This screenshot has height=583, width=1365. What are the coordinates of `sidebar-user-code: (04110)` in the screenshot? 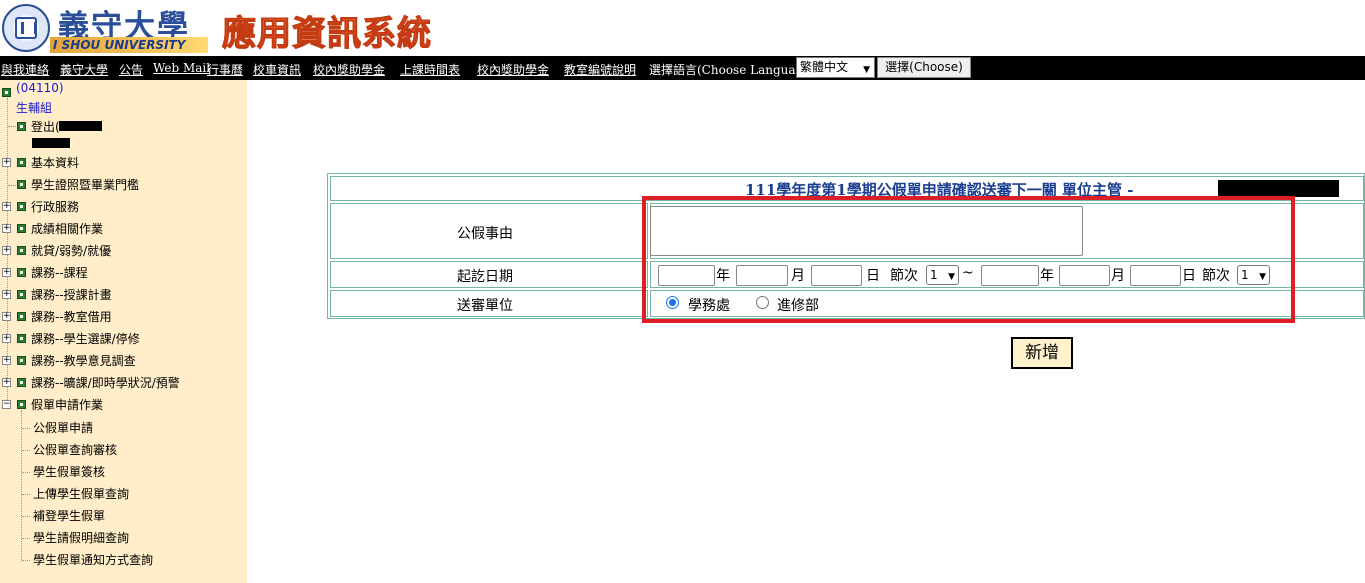 It's located at (40, 88).